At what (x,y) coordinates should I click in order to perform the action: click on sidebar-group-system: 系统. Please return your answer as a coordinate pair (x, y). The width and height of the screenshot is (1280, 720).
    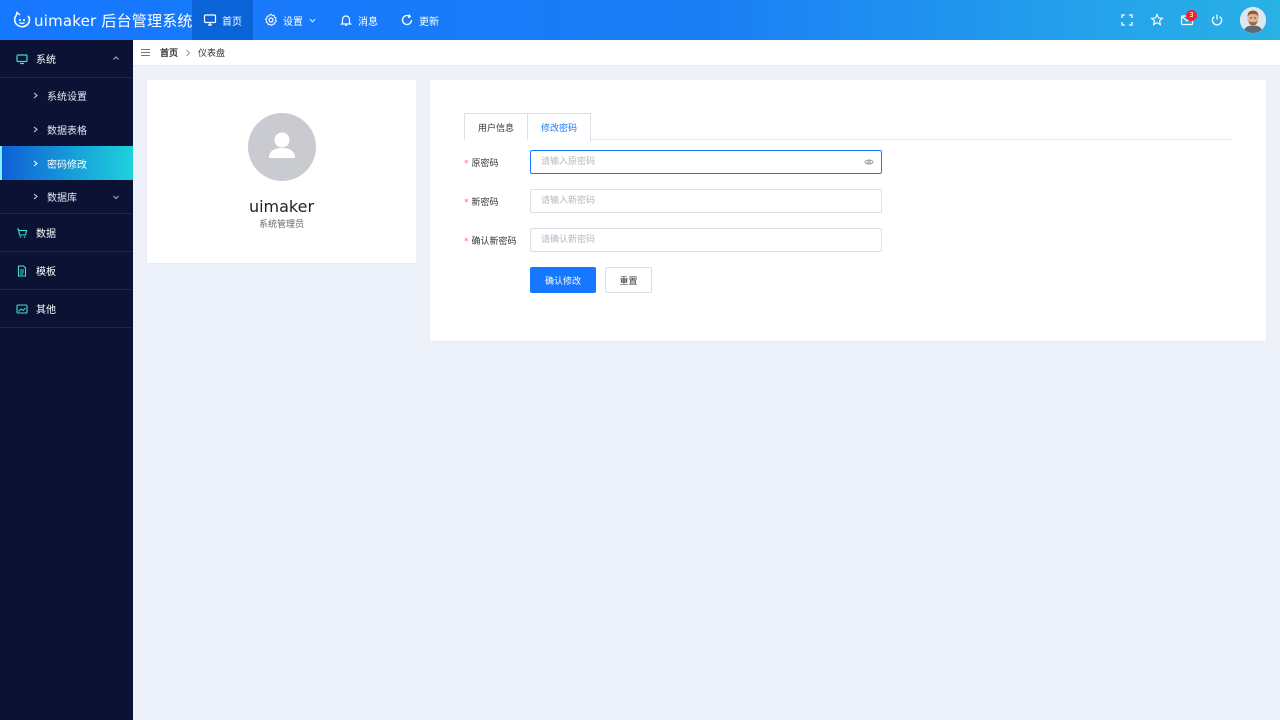
    Looking at the image, I should click on (66, 59).